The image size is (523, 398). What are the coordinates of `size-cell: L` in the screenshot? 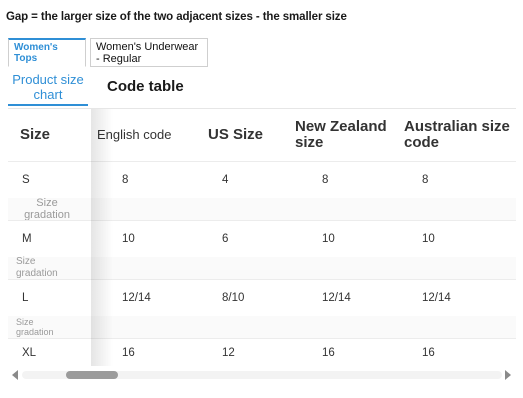 It's located at (25, 298).